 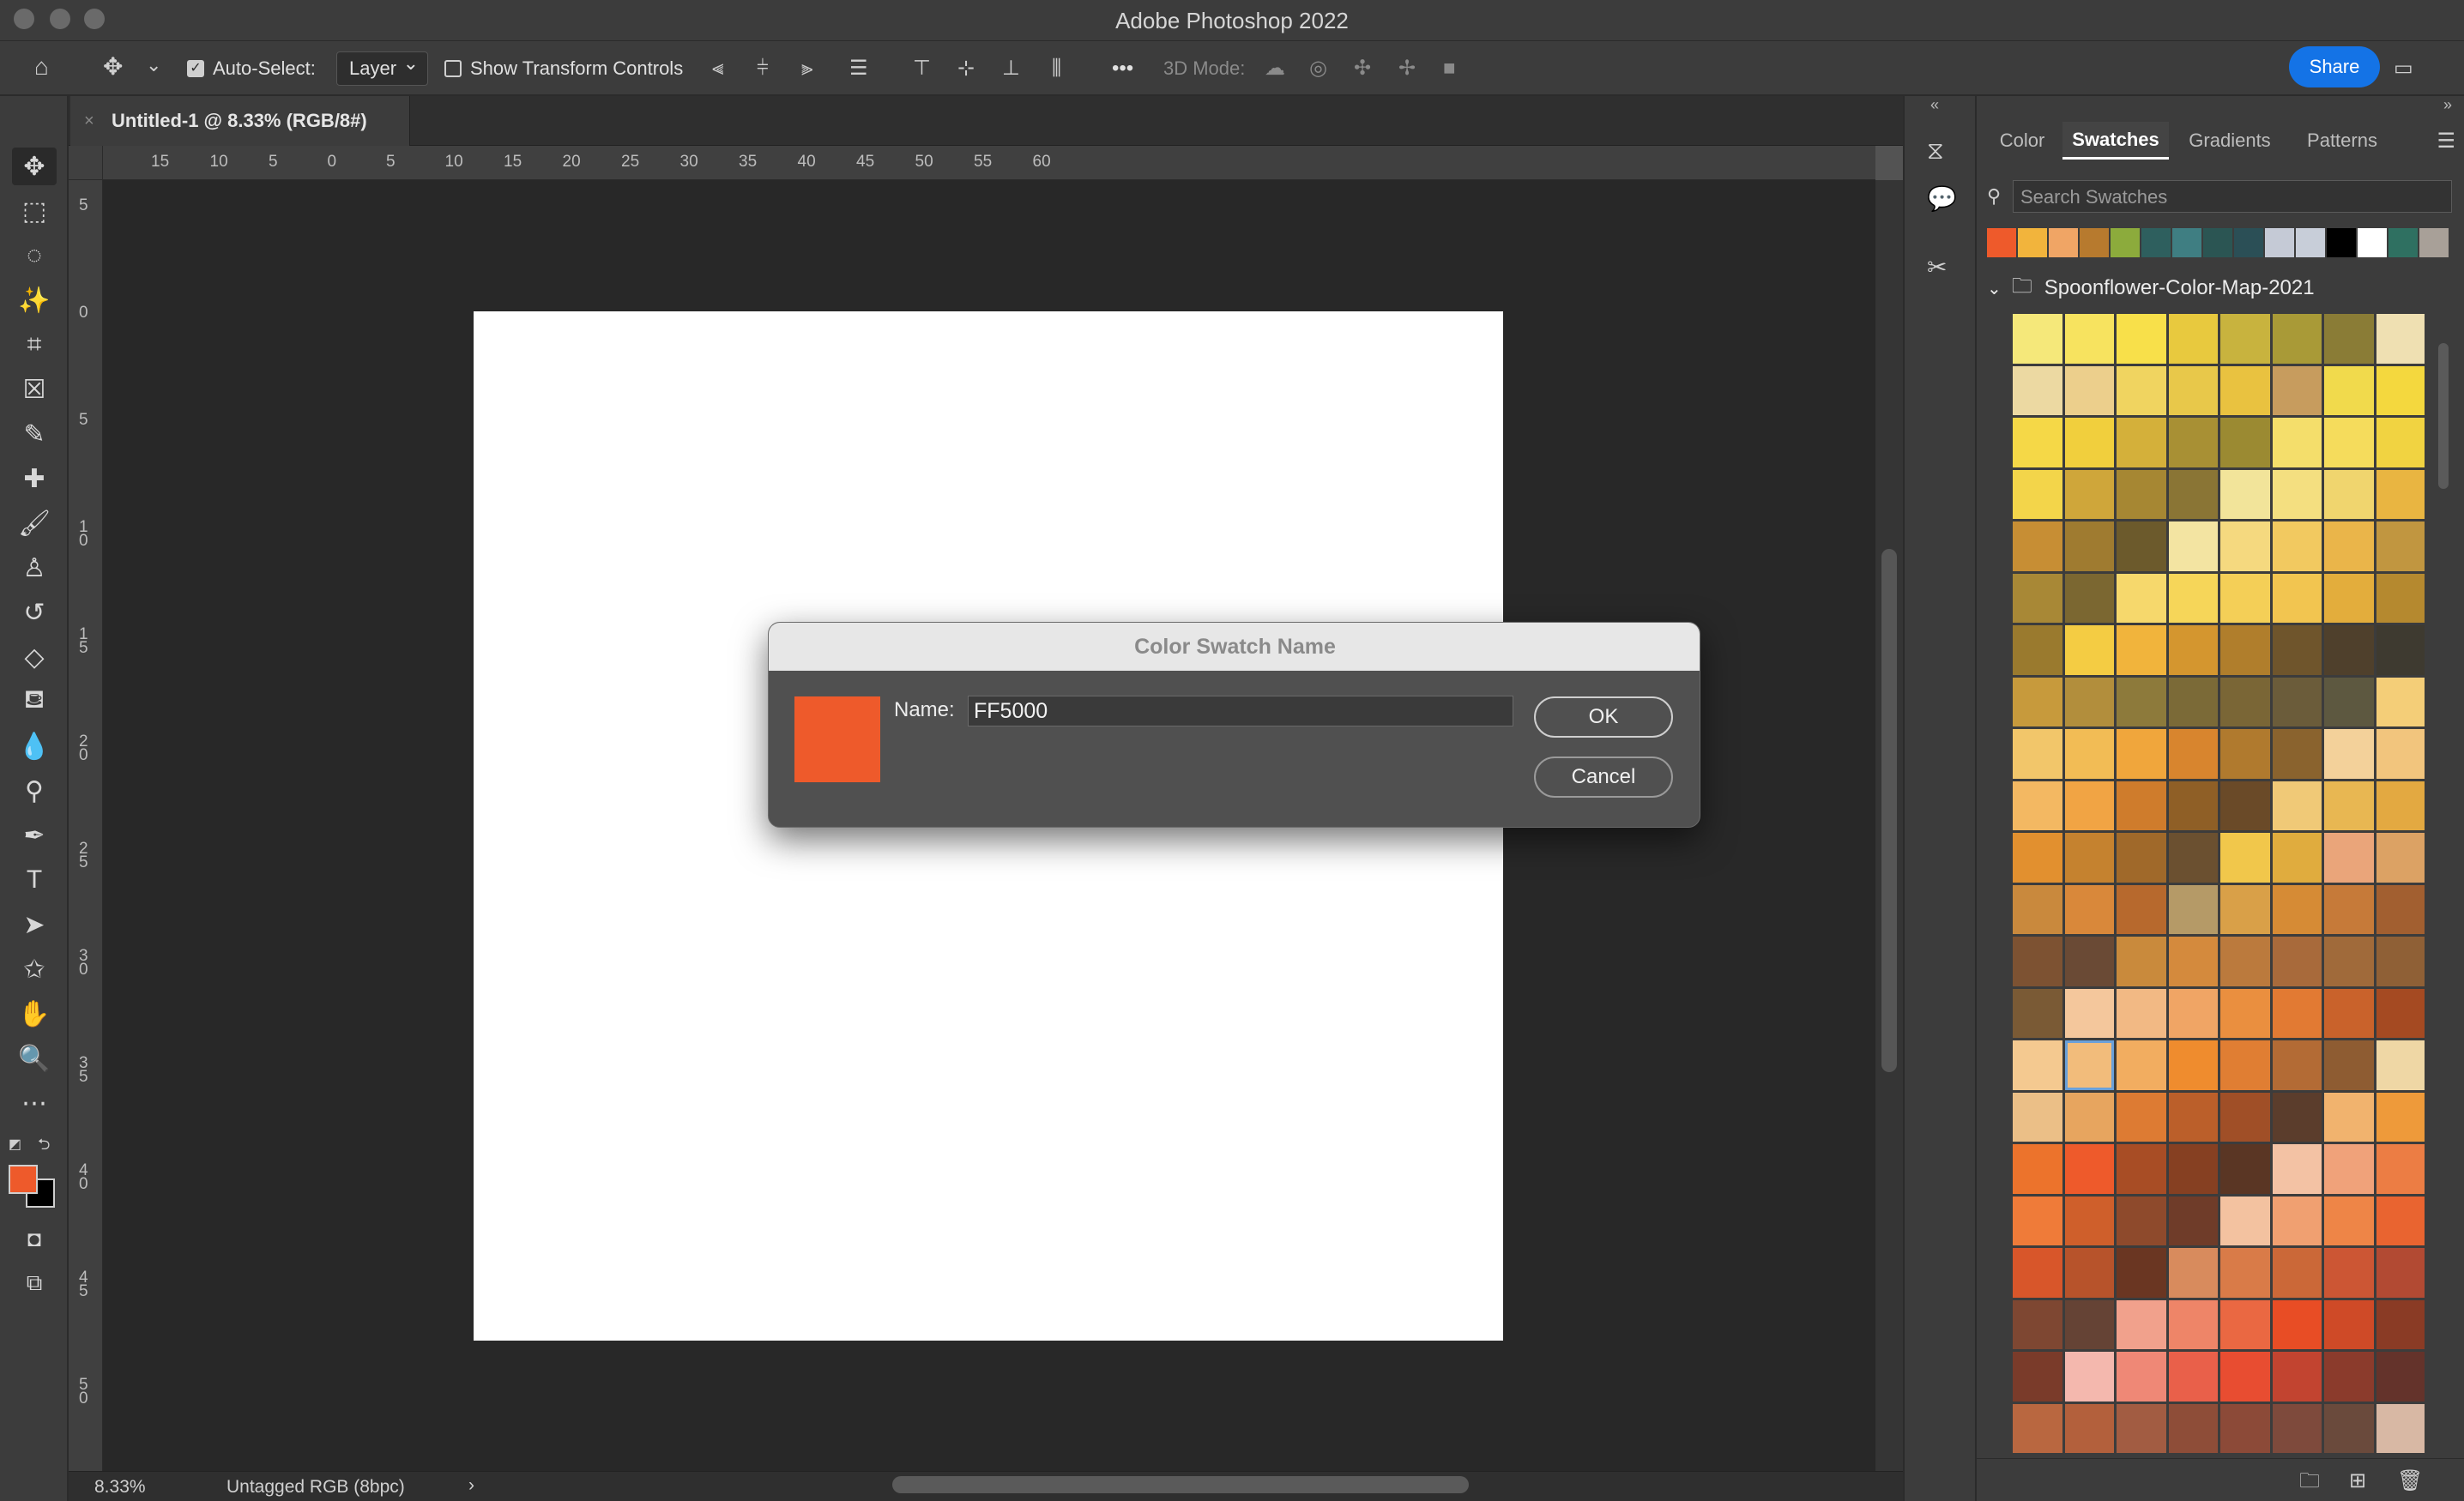 I want to click on document-tab: × Untitled-1 @ 8.33% (RGB/8#), so click(x=240, y=121).